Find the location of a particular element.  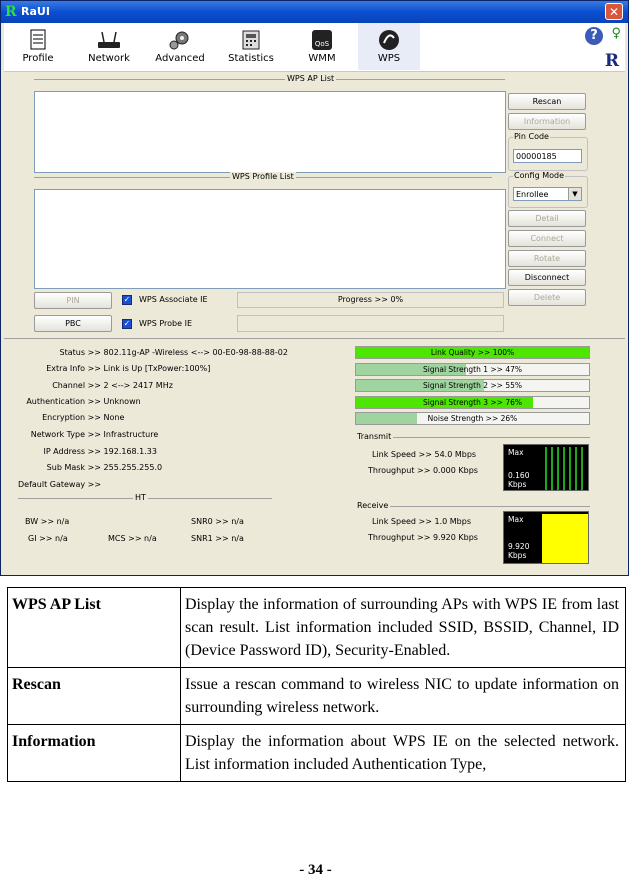

sub-mask-row: Sub Mask >> 255.255.255.0 is located at coordinates (104, 467).